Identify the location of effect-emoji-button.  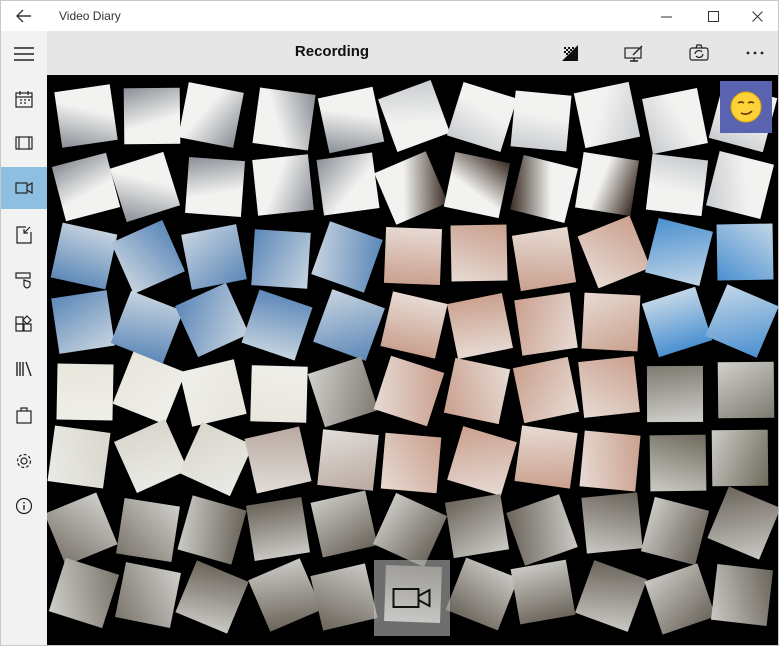
(746, 107).